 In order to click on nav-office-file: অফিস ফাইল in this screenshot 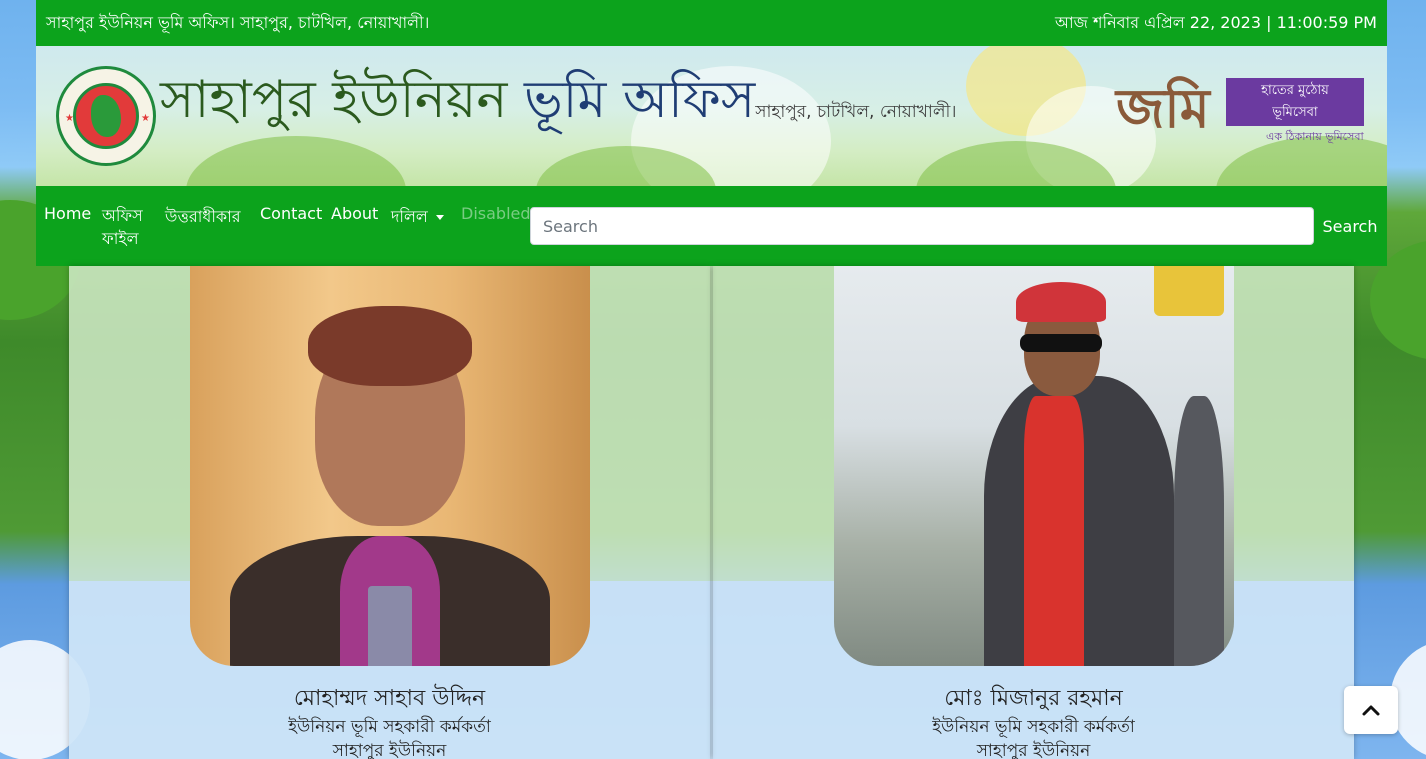, I will do `click(122, 227)`.